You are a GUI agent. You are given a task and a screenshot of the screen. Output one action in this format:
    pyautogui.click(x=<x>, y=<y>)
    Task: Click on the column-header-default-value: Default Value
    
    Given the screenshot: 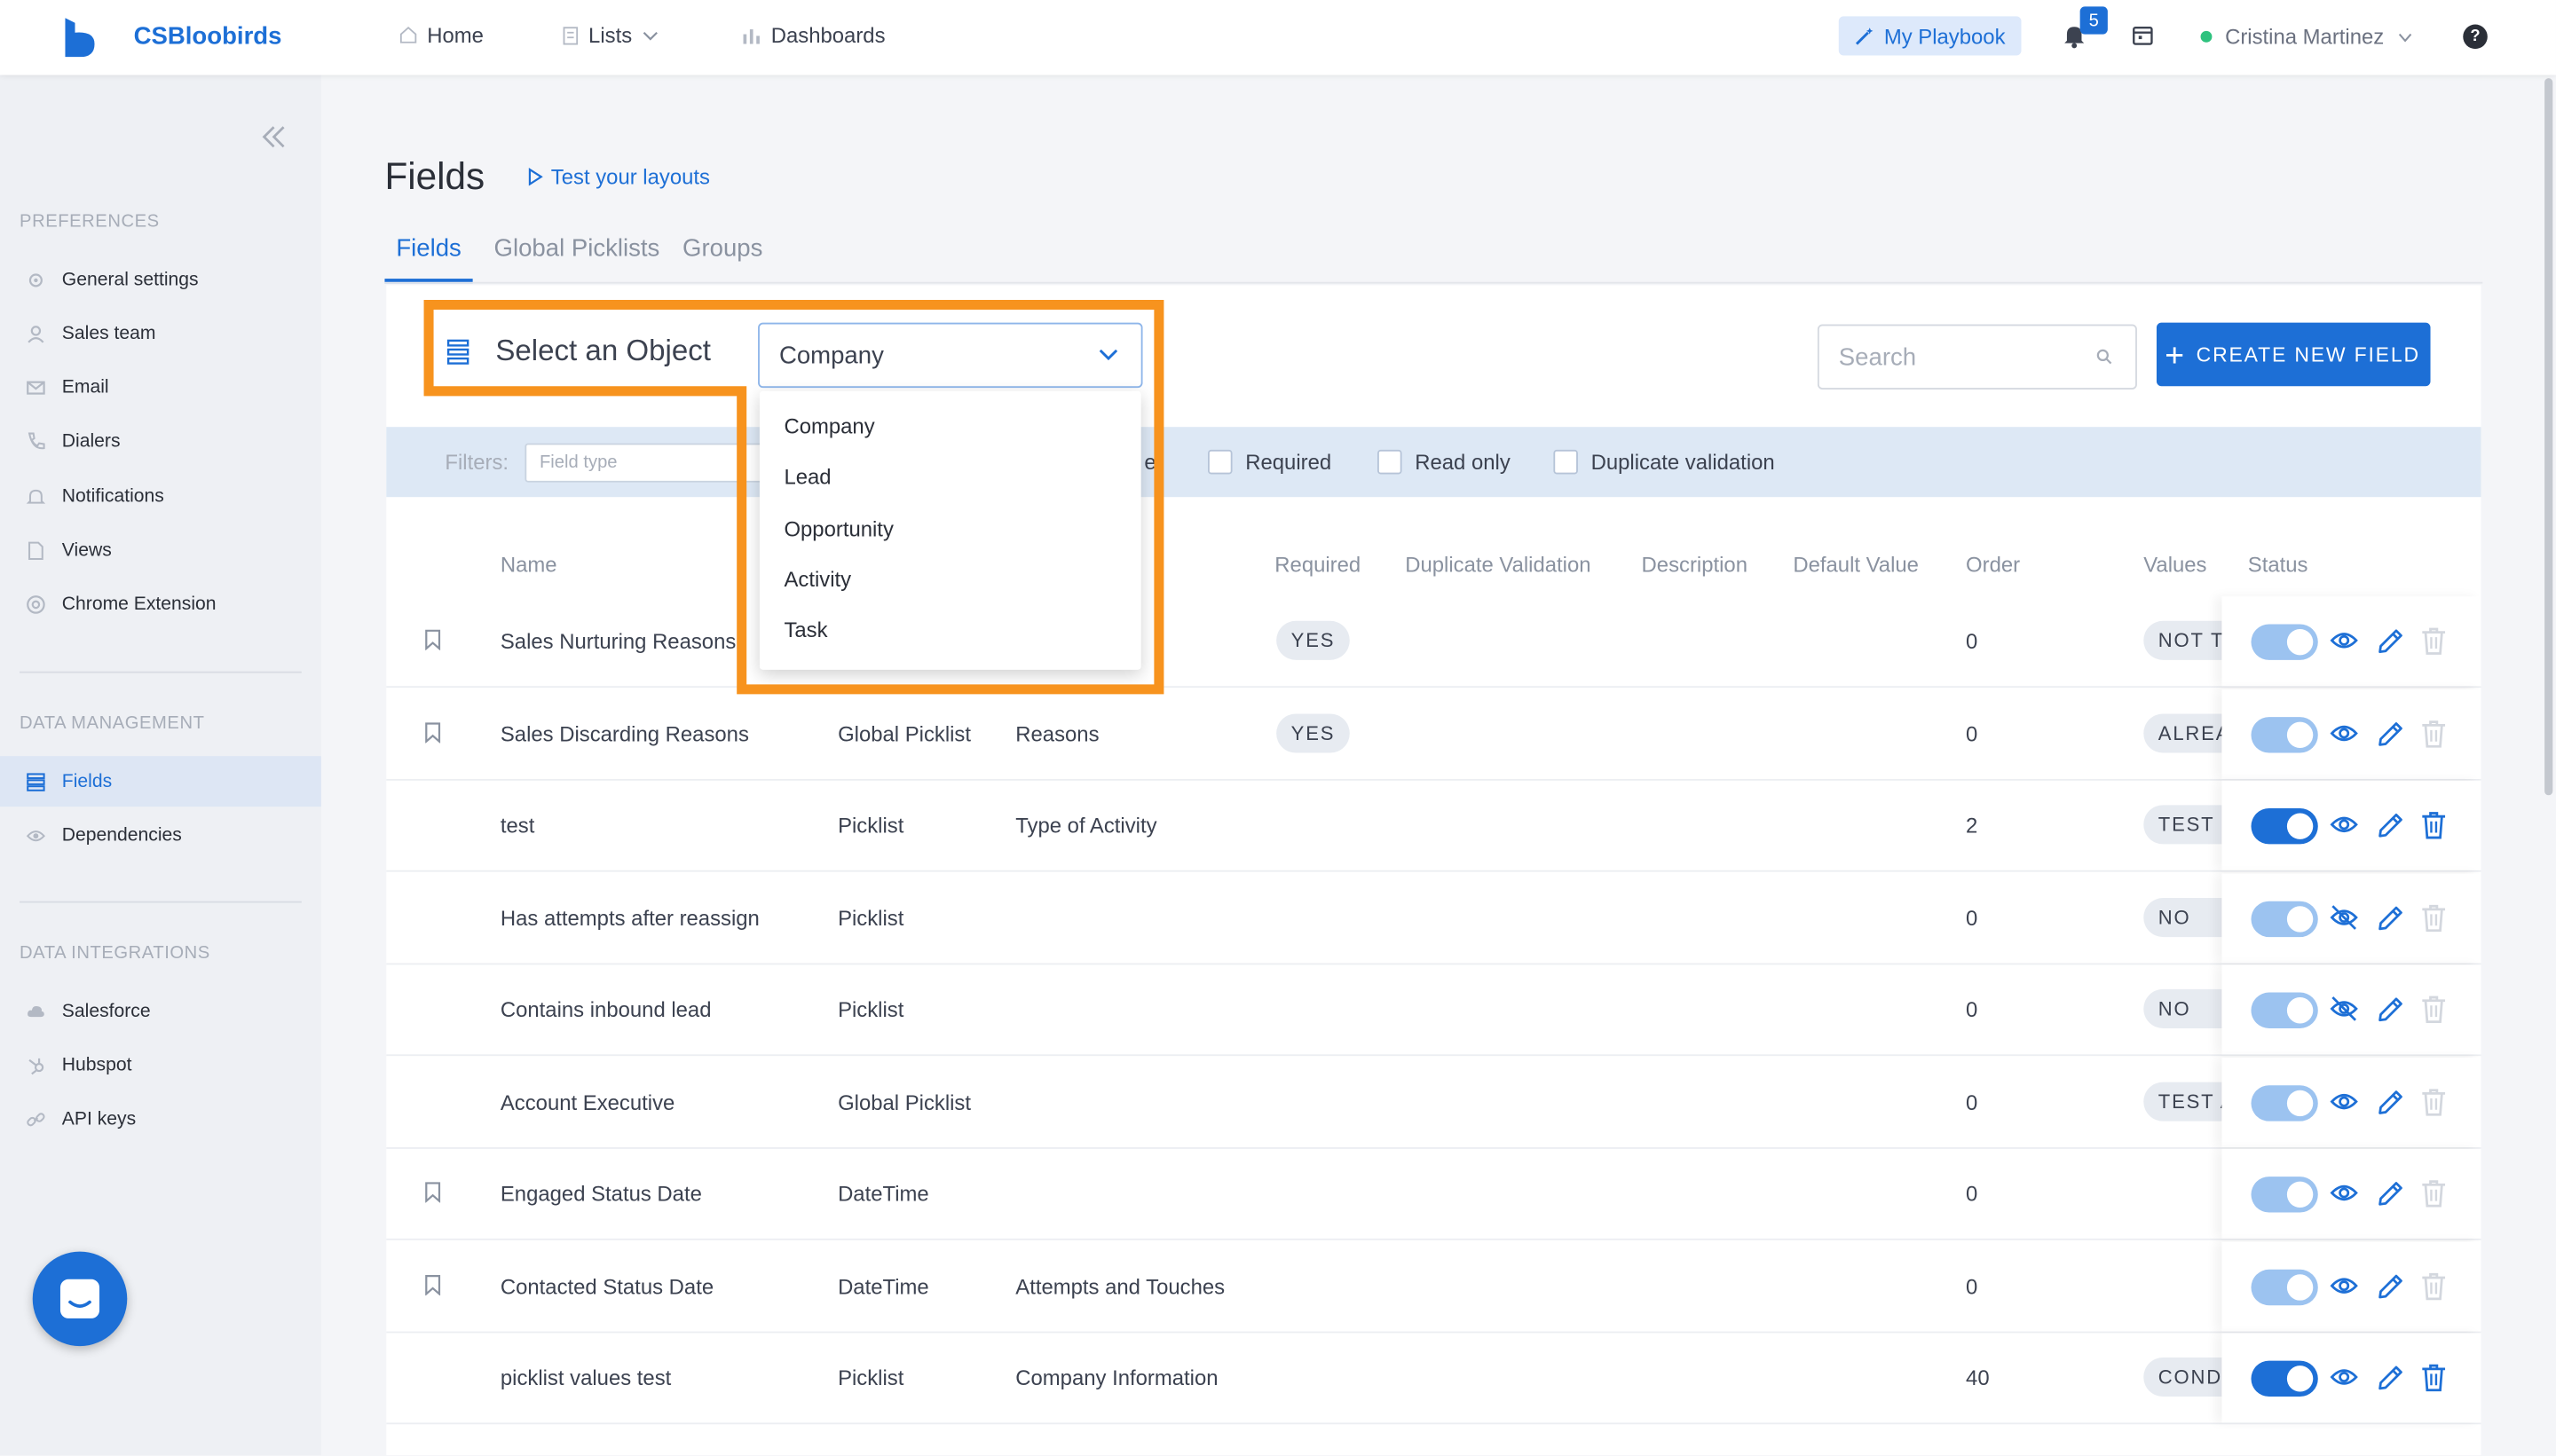 What is the action you would take?
    pyautogui.click(x=1856, y=565)
    